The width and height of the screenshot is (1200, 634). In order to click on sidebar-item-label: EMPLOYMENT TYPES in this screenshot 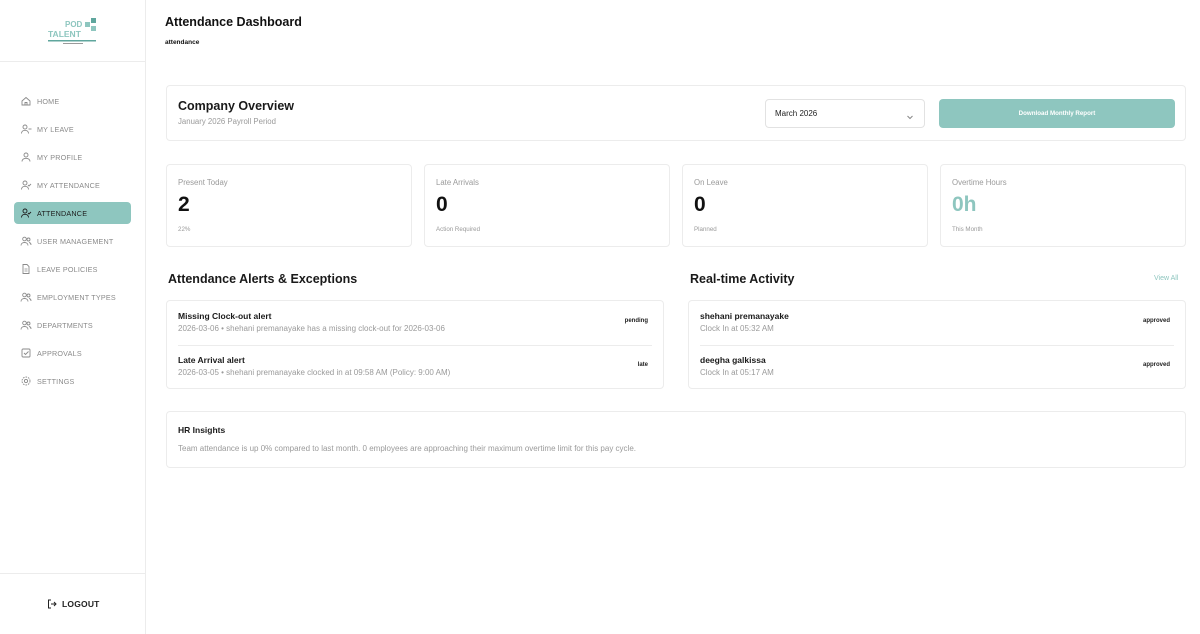, I will do `click(76, 297)`.